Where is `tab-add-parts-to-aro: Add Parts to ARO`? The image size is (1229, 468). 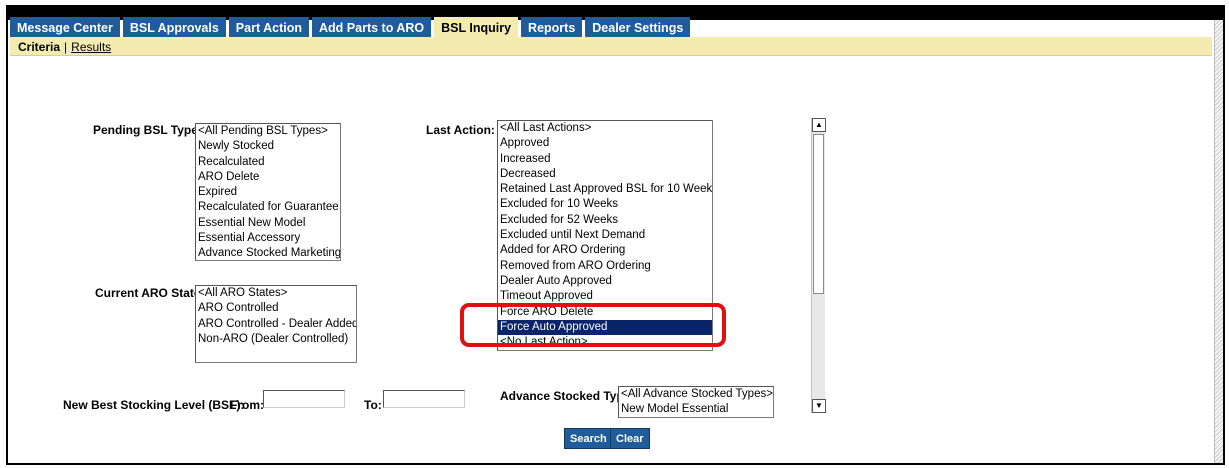 tab-add-parts-to-aro: Add Parts to ARO is located at coordinates (372, 27).